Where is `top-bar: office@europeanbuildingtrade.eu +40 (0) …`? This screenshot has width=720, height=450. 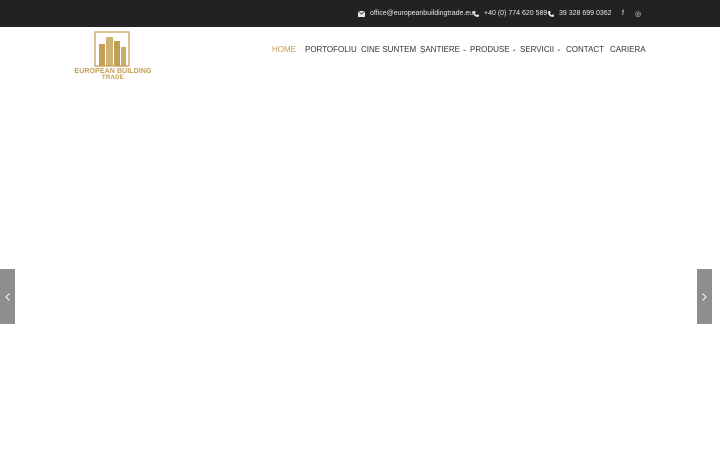
top-bar: office@europeanbuildingtrade.eu +40 (0) … is located at coordinates (360, 13).